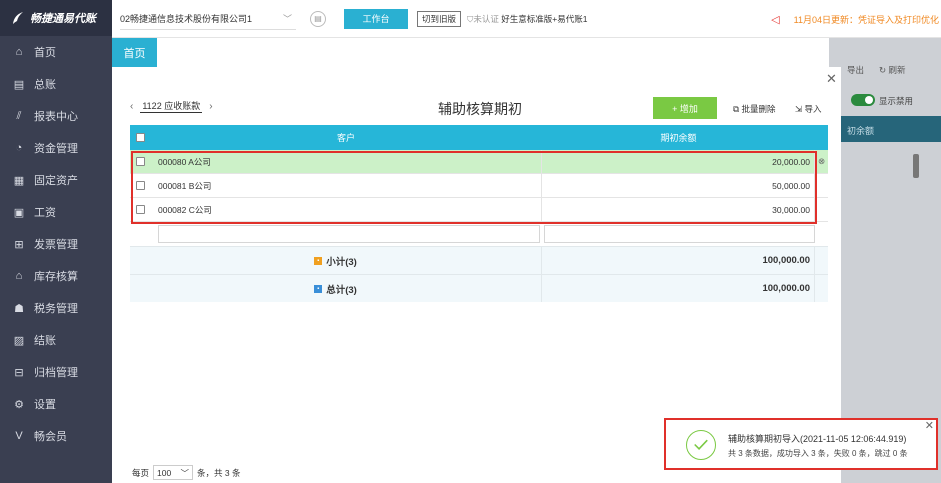 The width and height of the screenshot is (941, 483). I want to click on grid-header: 客户 期初余额, so click(479, 137).